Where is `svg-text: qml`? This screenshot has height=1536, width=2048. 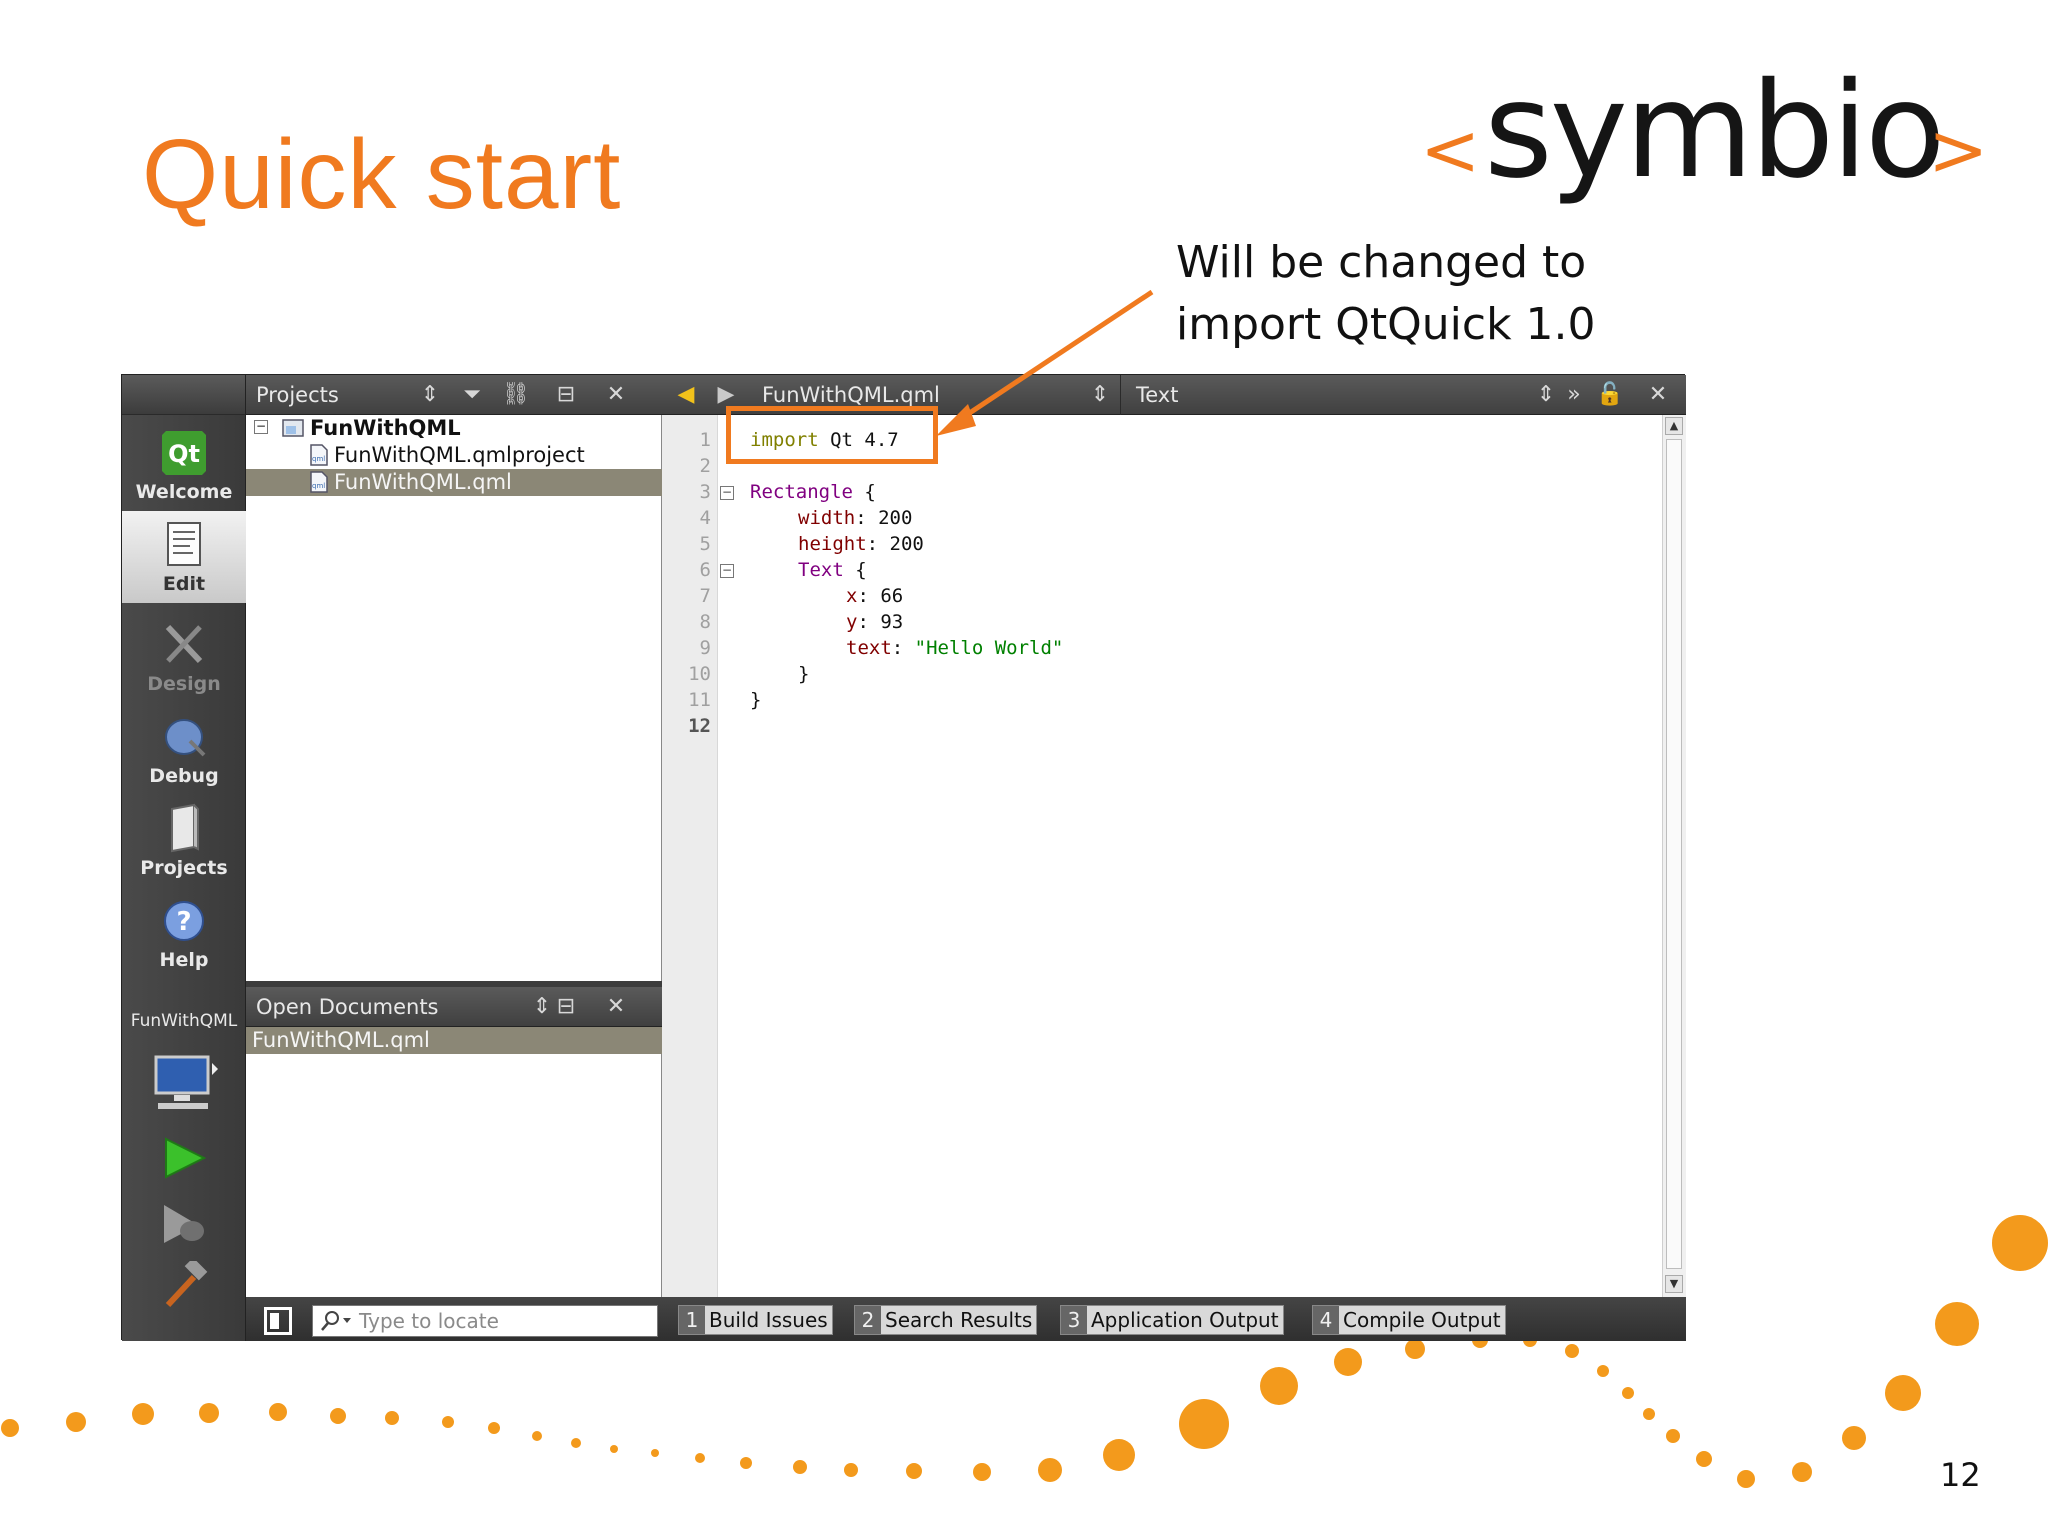
svg-text: qml is located at coordinates (318, 486).